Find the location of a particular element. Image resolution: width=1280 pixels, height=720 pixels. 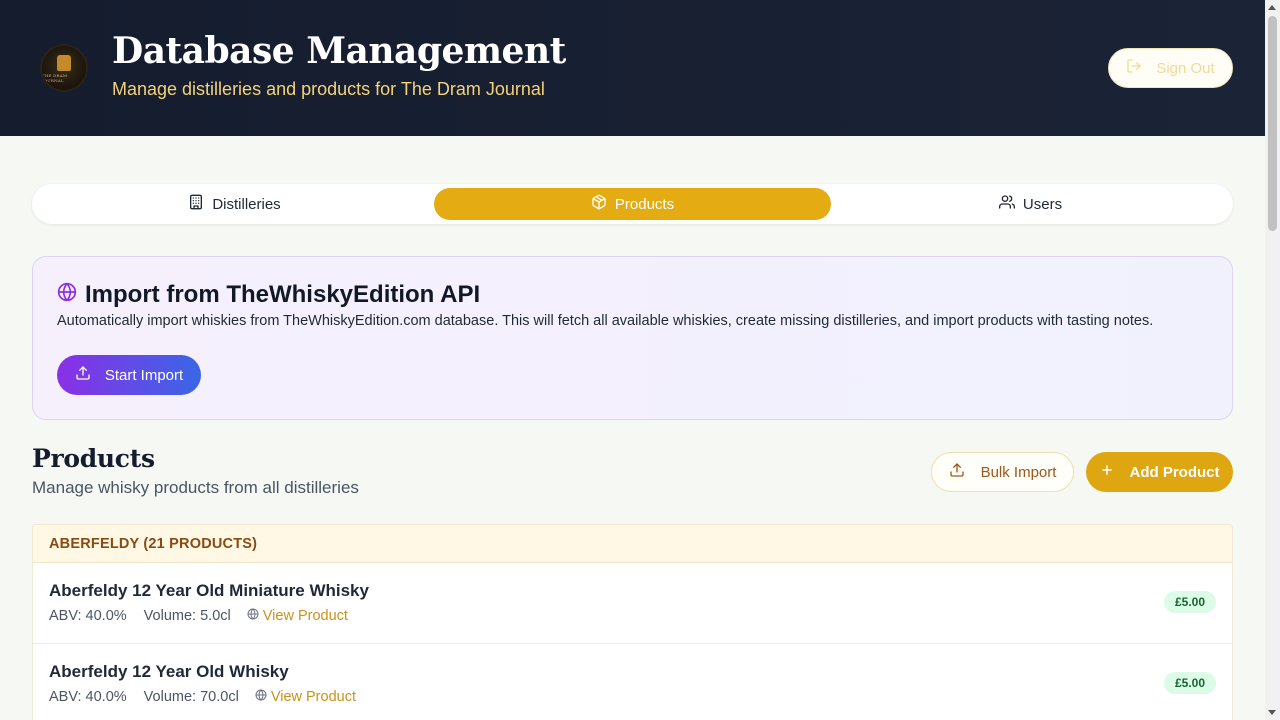

distillery-group-heading: ABERFELDY (21 PRODUCTS) is located at coordinates (632, 544).